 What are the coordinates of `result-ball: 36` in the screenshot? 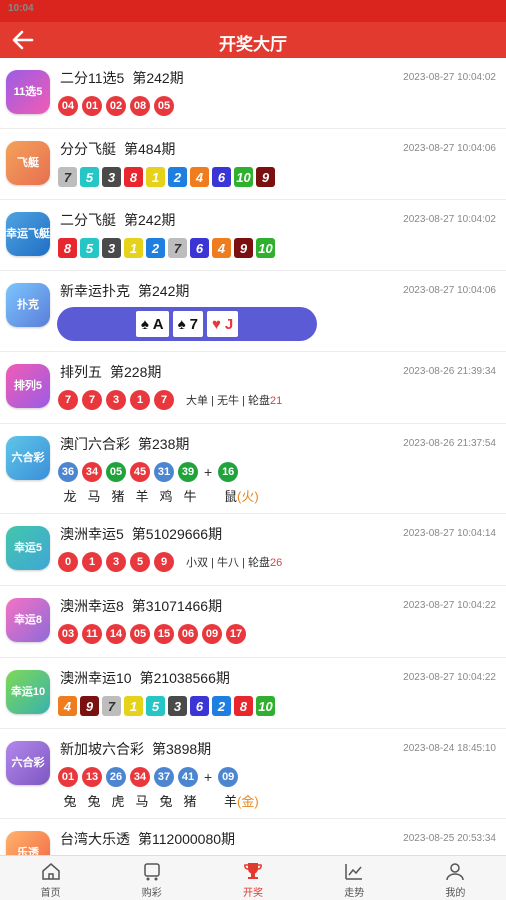 It's located at (68, 472).